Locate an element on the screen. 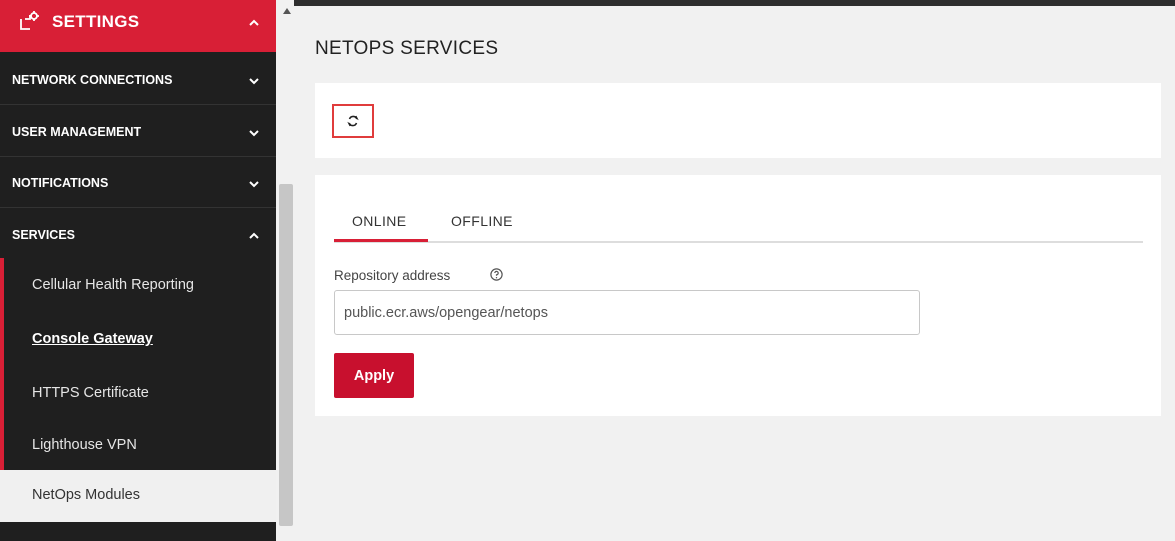  sidebar-item-label: Cellular Health Reporting is located at coordinates (113, 285).